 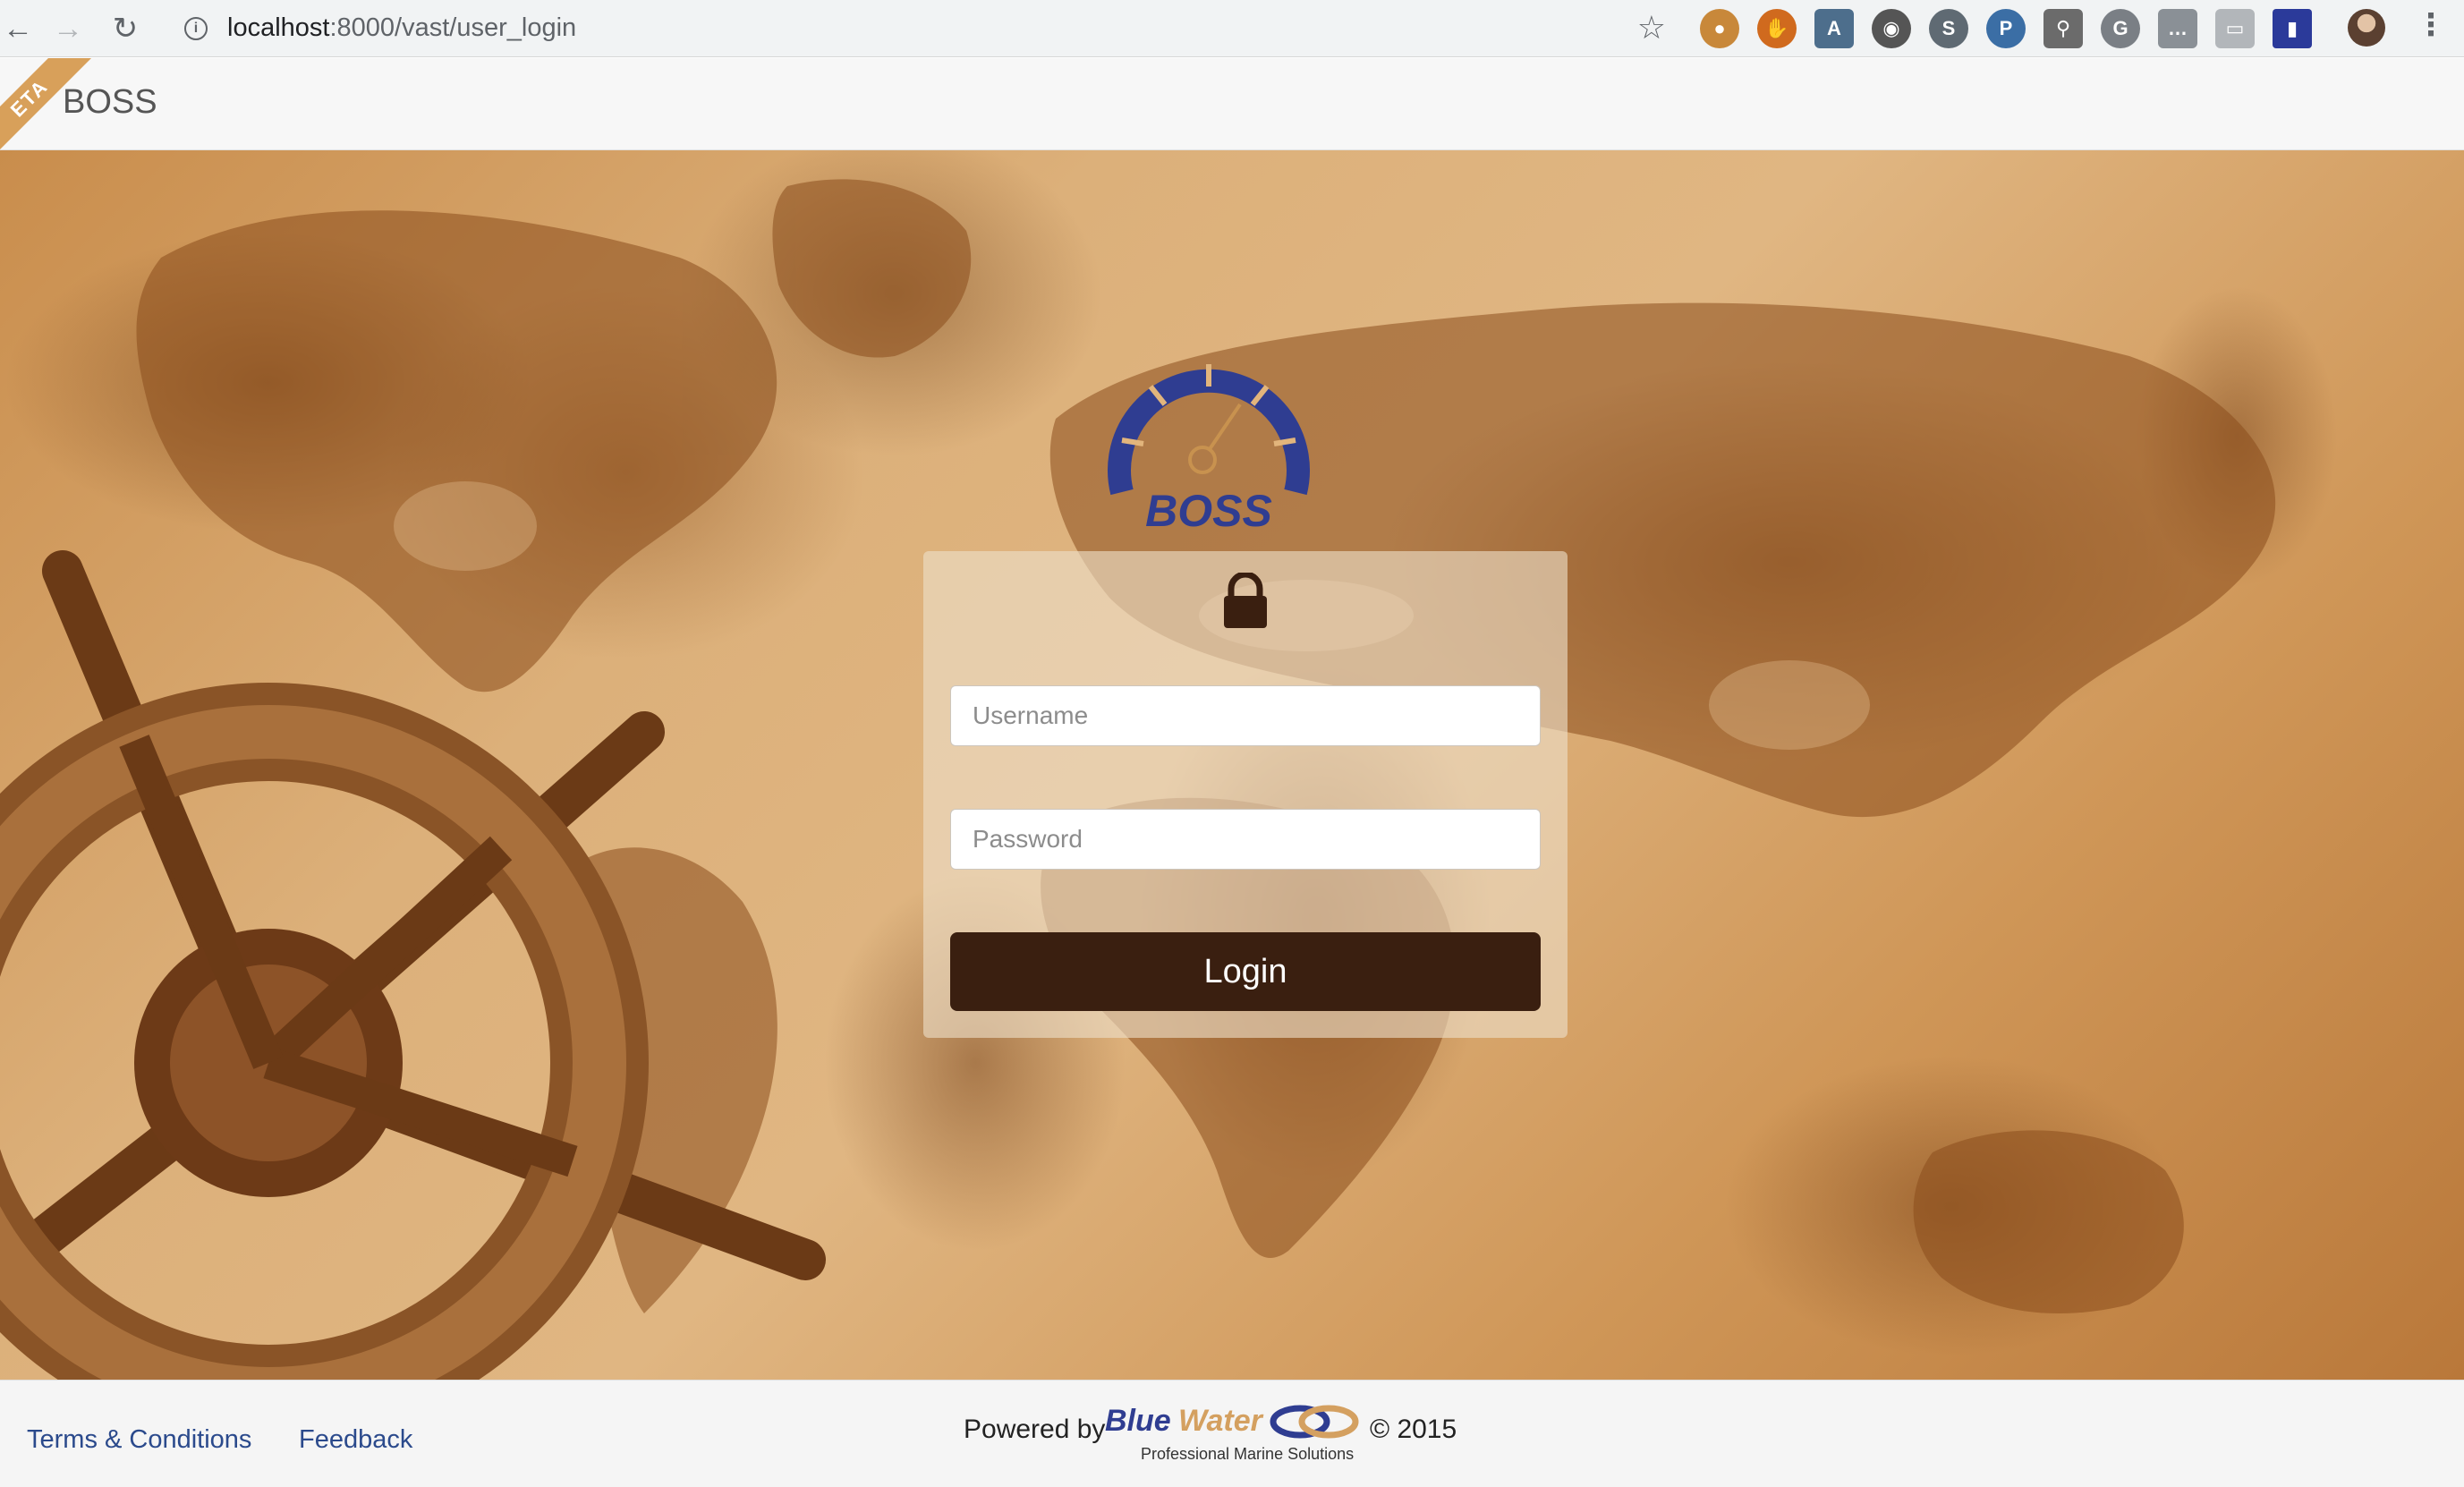 I want to click on book-icon: ▮, so click(x=2292, y=29).